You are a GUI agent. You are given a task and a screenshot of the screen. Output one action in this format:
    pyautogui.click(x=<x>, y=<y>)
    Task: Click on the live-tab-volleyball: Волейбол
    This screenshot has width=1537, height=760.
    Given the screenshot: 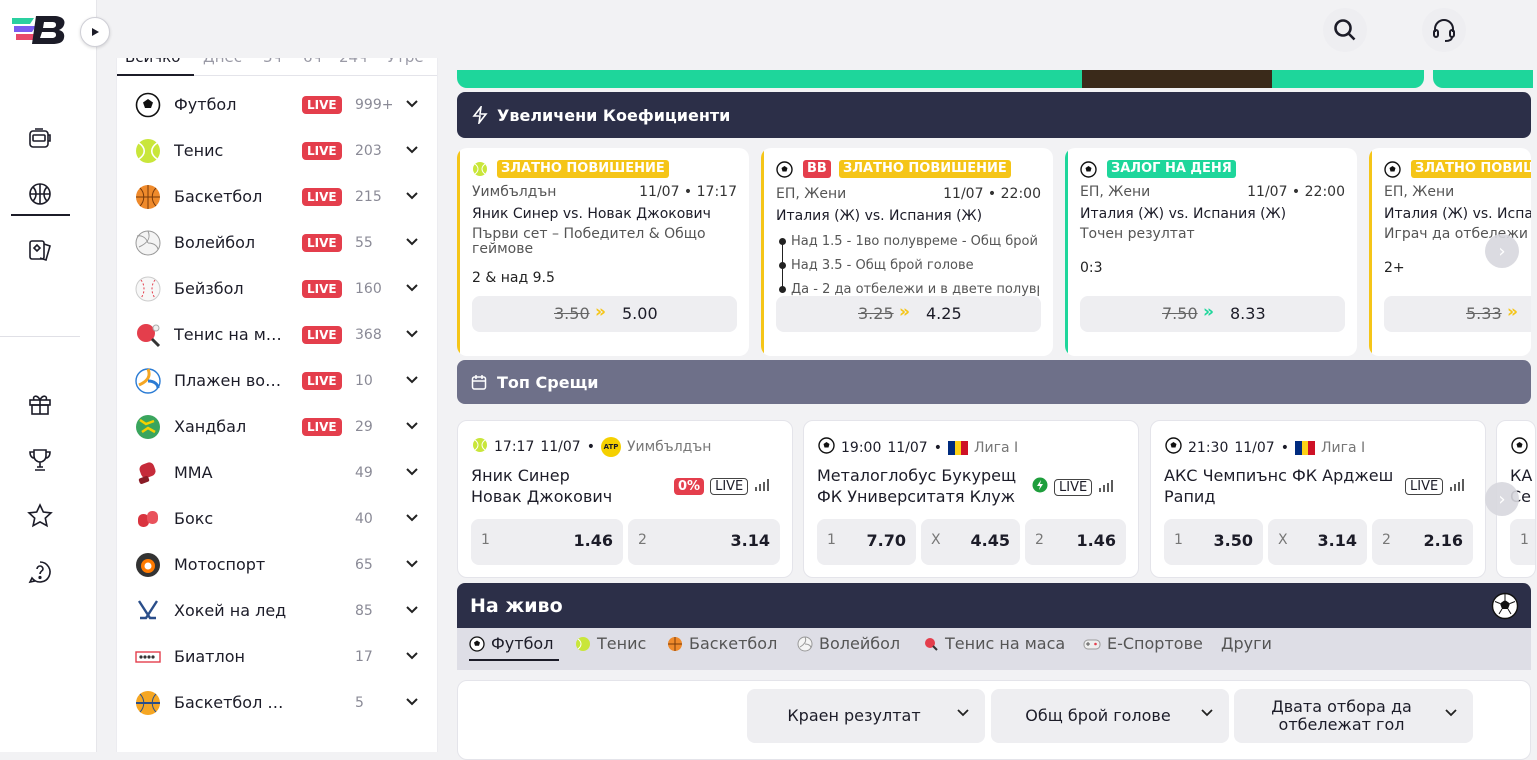 What is the action you would take?
    pyautogui.click(x=848, y=643)
    